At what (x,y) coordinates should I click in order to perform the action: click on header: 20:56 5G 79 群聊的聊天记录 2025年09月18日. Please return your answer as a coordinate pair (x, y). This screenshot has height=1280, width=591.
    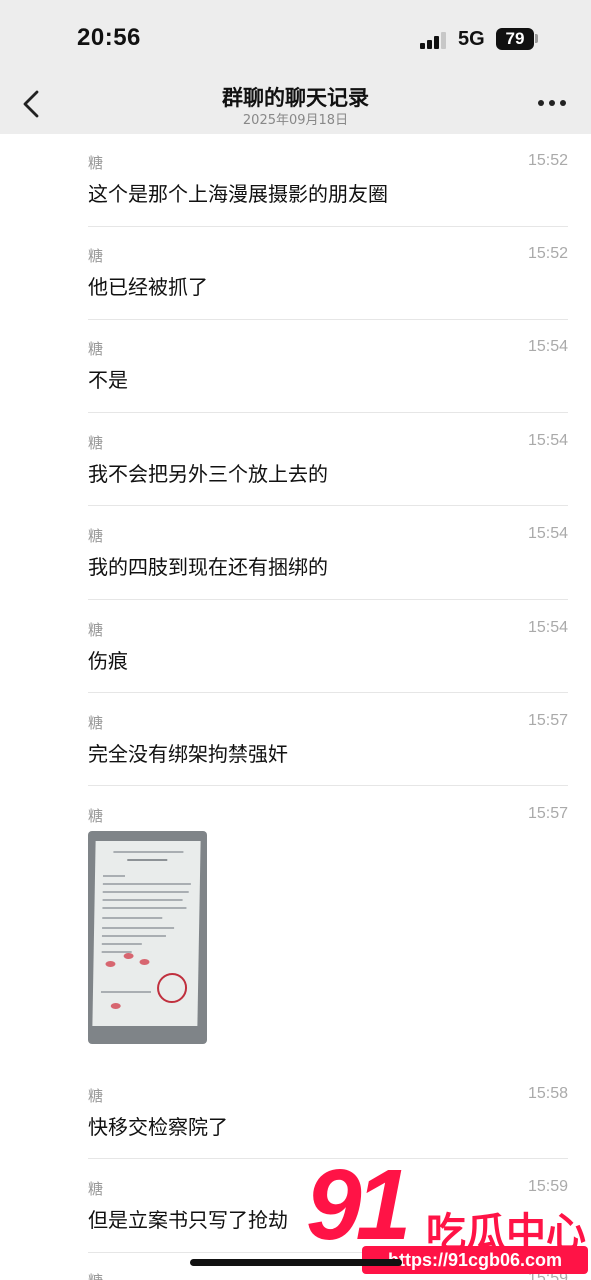
    Looking at the image, I should click on (295, 67).